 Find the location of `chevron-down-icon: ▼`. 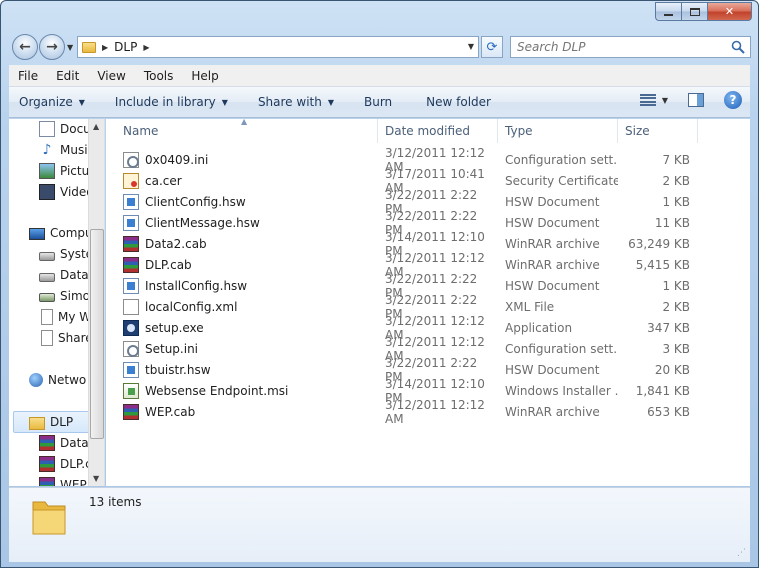

chevron-down-icon: ▼ is located at coordinates (224, 102).